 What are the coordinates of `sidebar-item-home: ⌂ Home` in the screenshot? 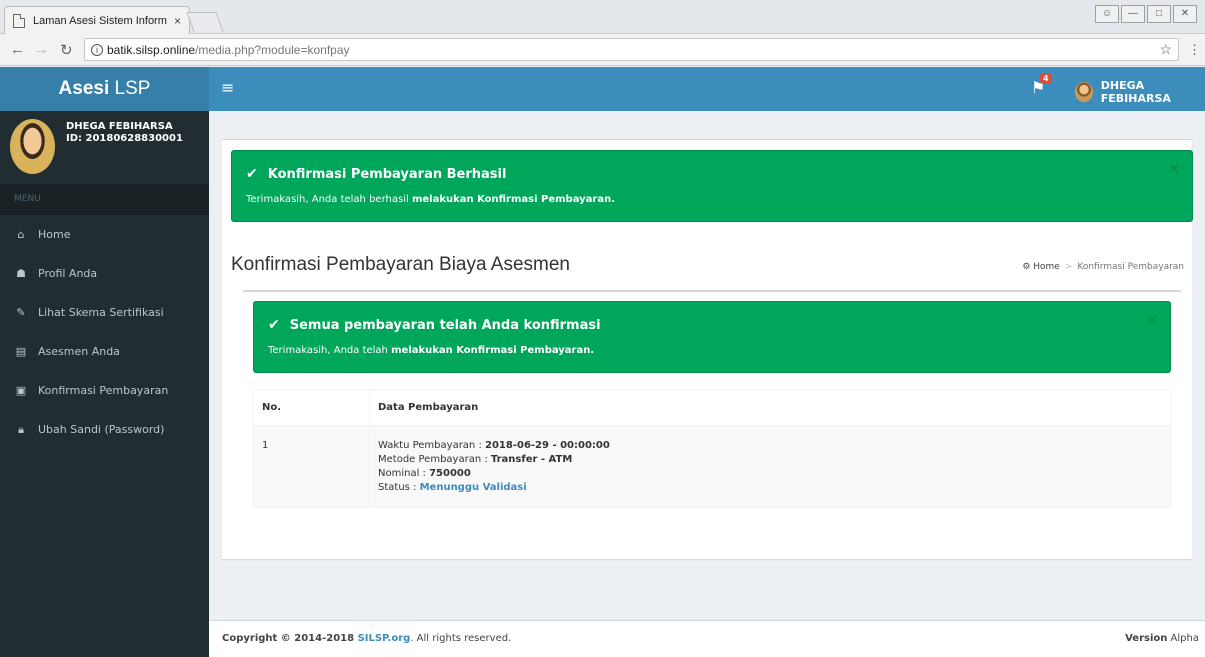 It's located at (104, 234).